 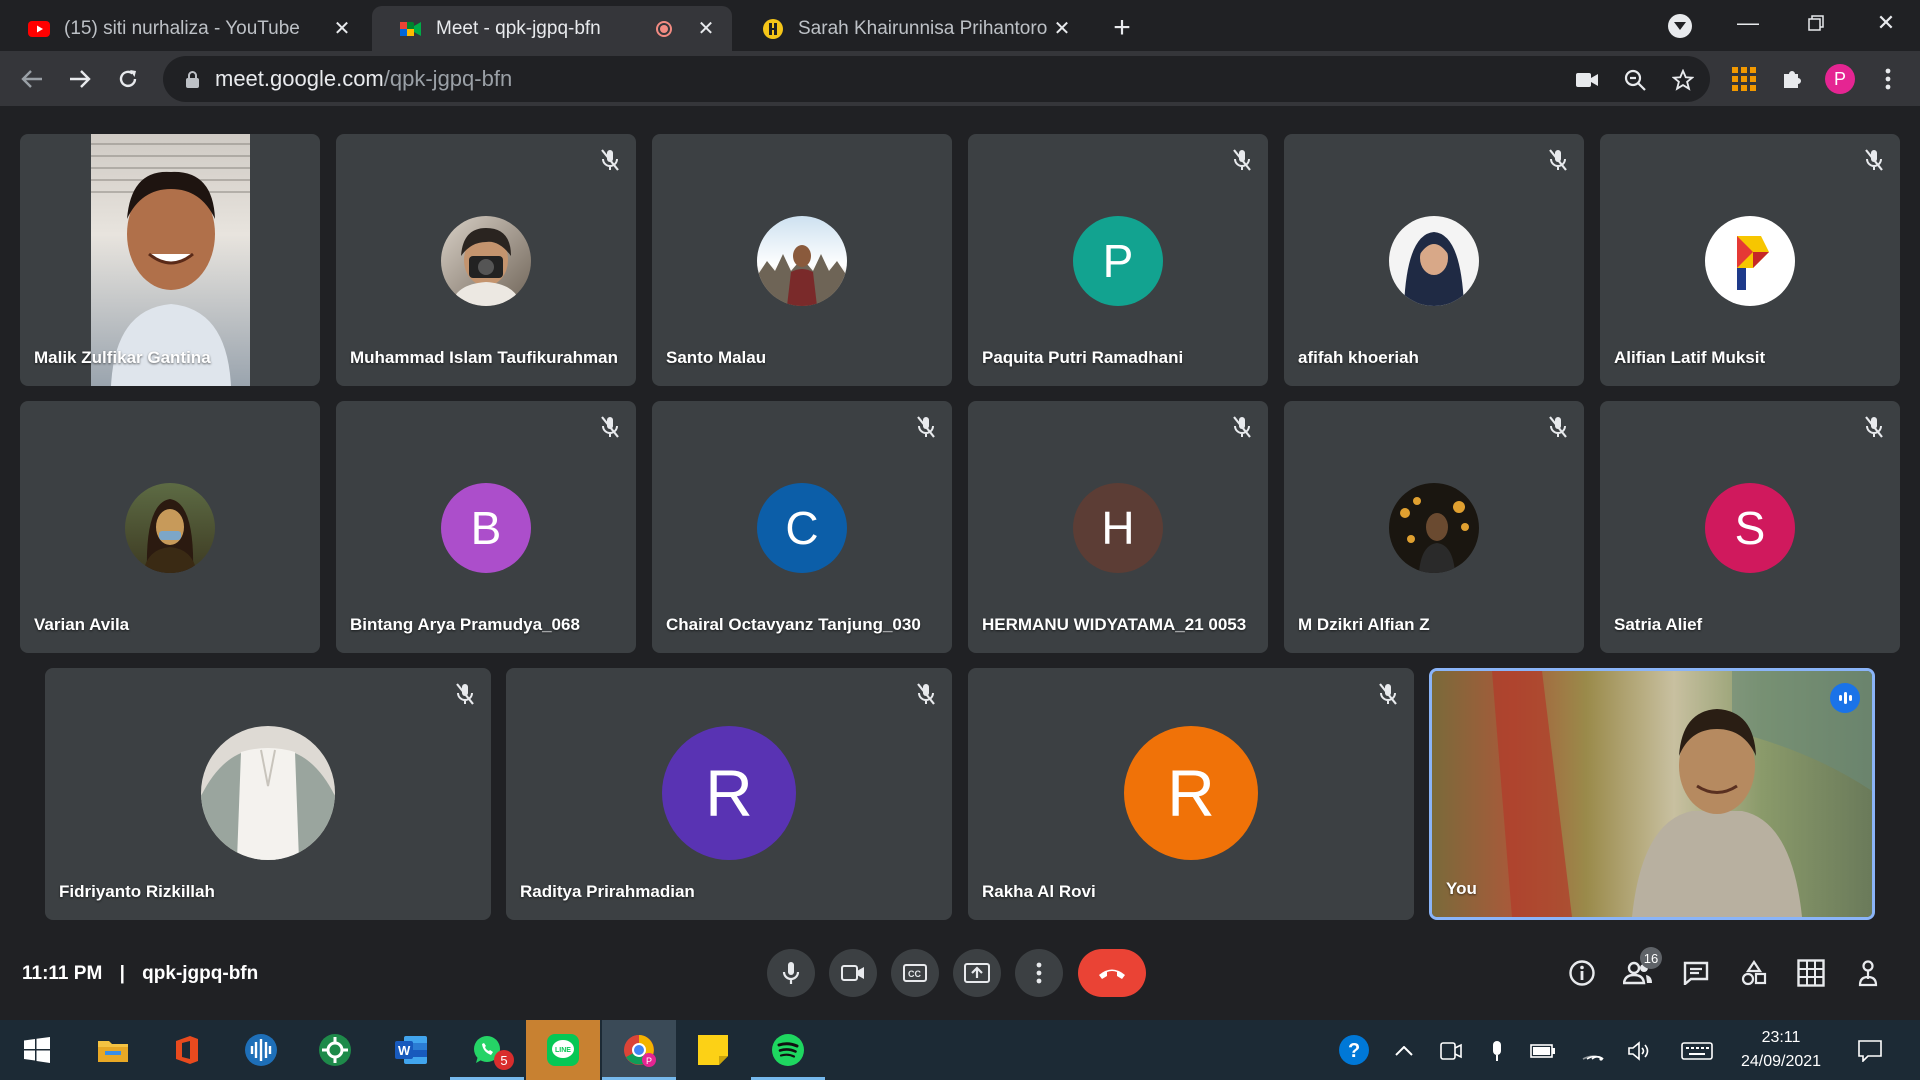 I want to click on extensions-puzzle-icon, so click(x=1792, y=79).